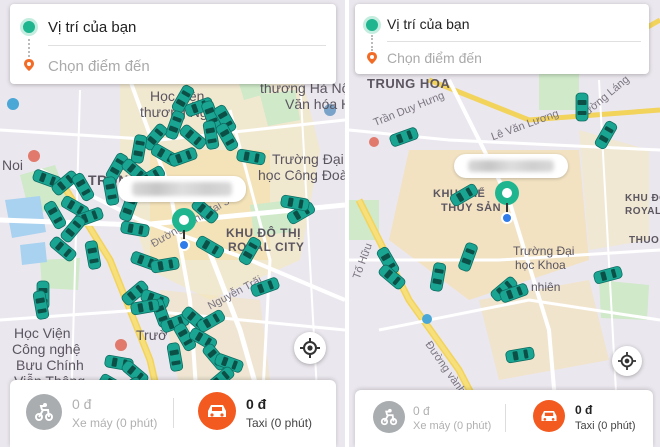  Describe the element at coordinates (308, 159) in the screenshot. I see `map-label-truong-dai-hoc: Trường Đại` at that location.